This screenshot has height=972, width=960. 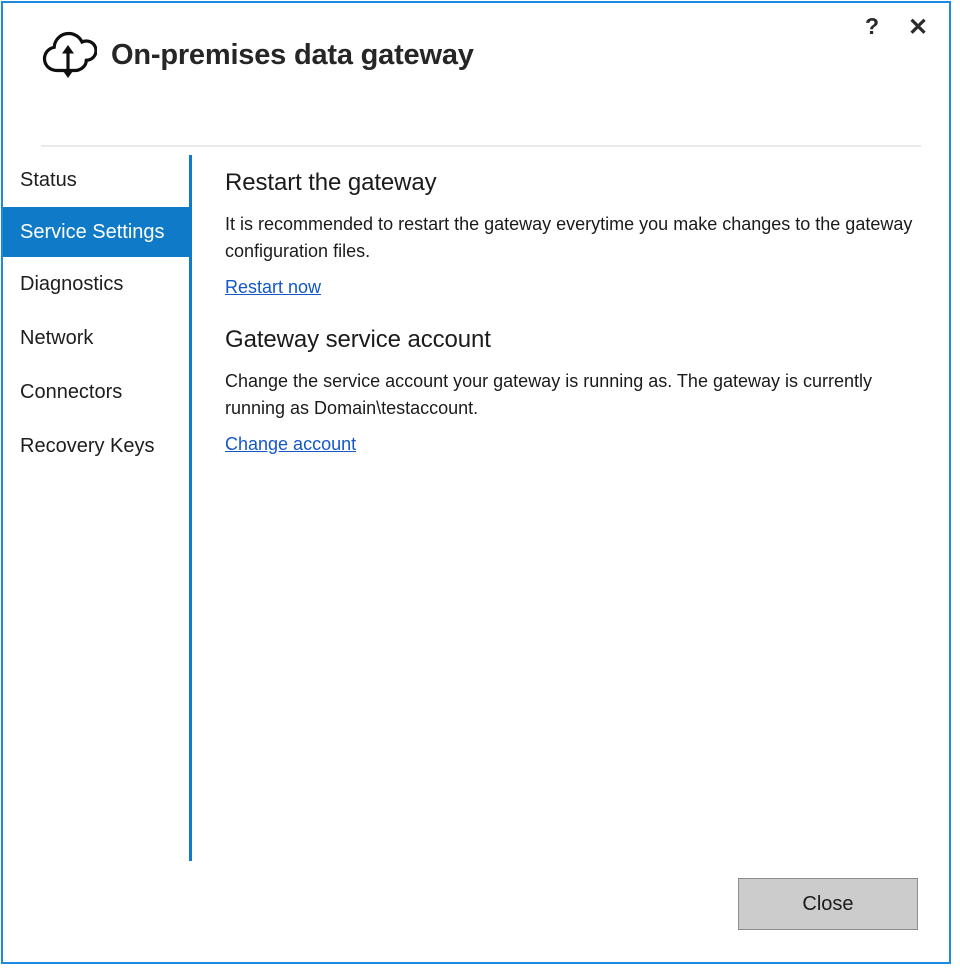 I want to click on help-button: ?, so click(x=872, y=27).